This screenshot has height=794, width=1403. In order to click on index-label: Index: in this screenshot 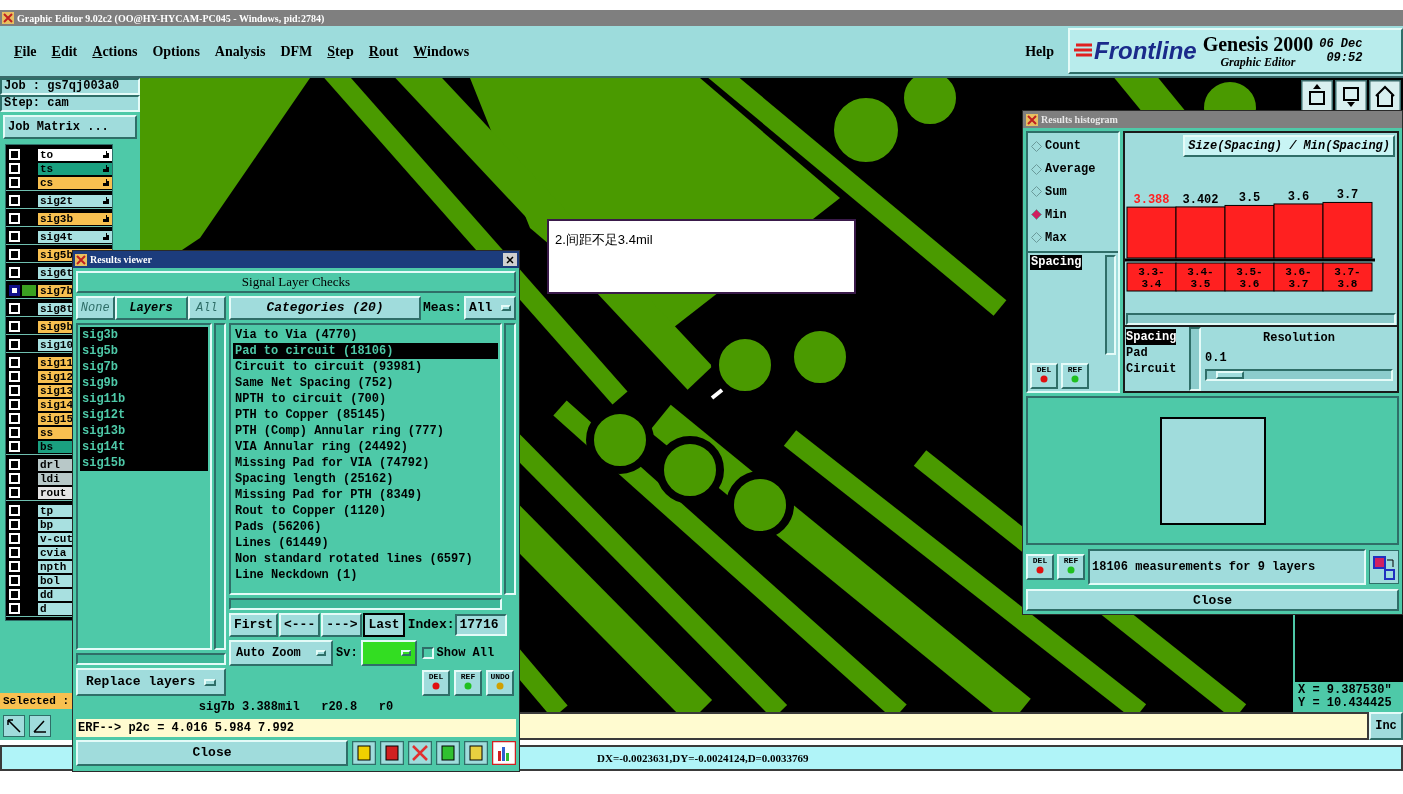, I will do `click(431, 625)`.